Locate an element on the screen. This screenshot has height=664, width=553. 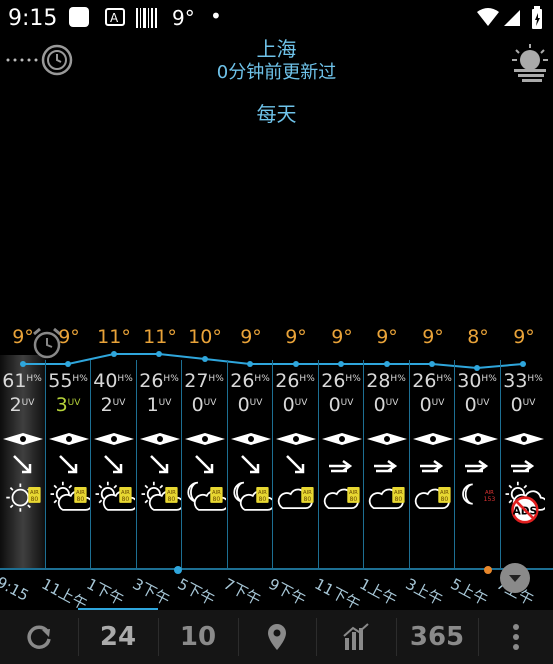
more-menu-button is located at coordinates (515, 637).